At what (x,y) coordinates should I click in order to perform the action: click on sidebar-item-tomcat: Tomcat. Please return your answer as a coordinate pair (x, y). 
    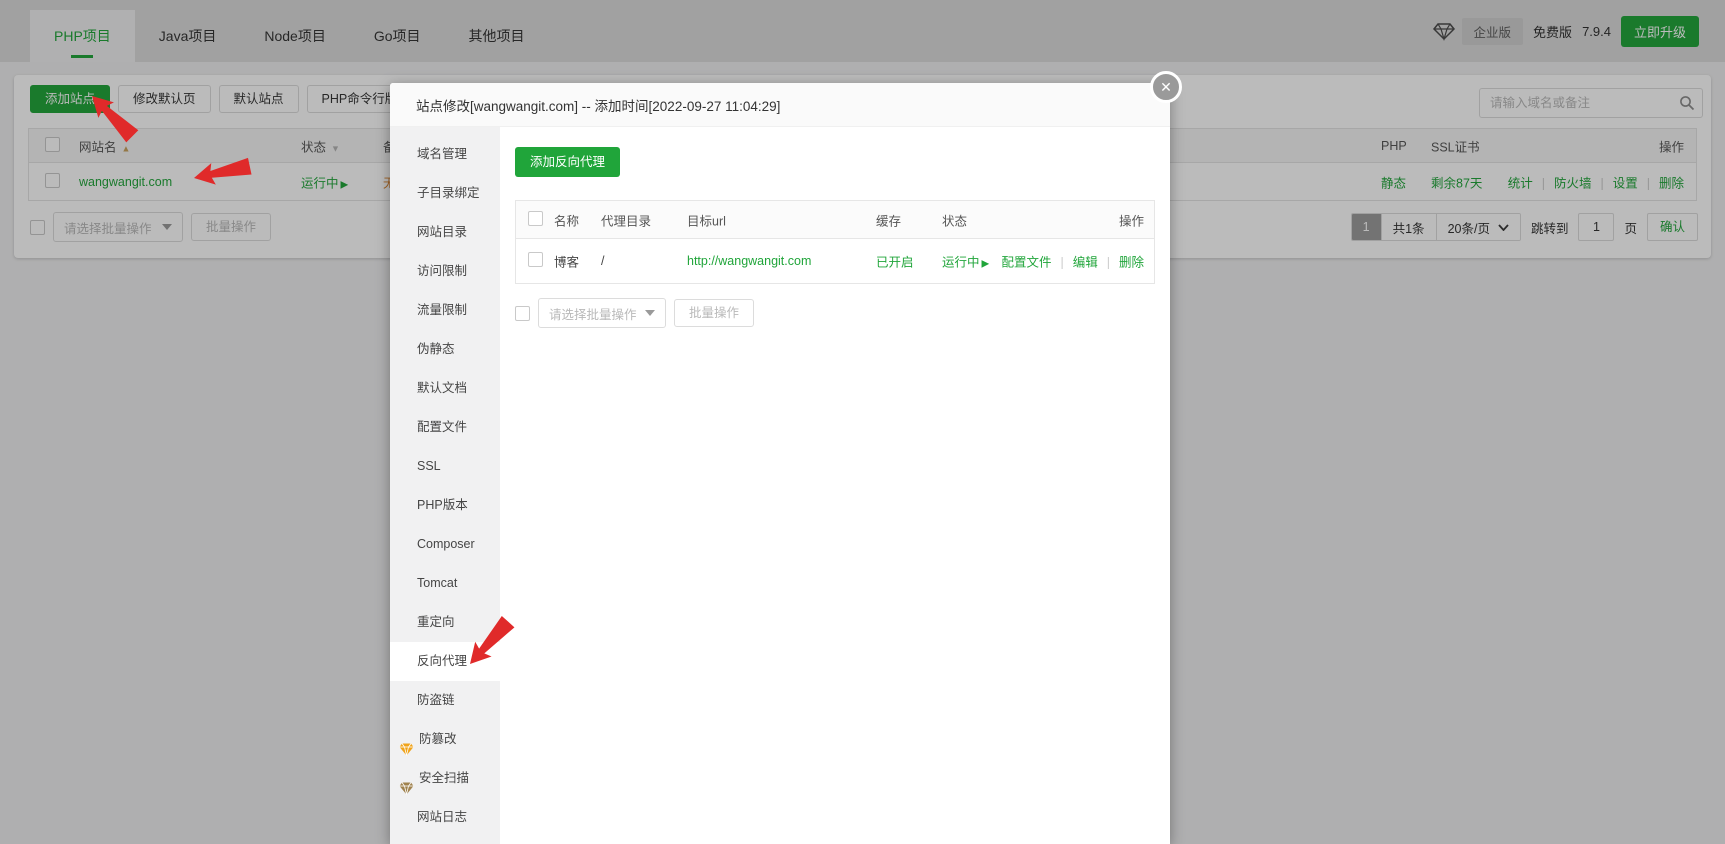
    Looking at the image, I should click on (445, 583).